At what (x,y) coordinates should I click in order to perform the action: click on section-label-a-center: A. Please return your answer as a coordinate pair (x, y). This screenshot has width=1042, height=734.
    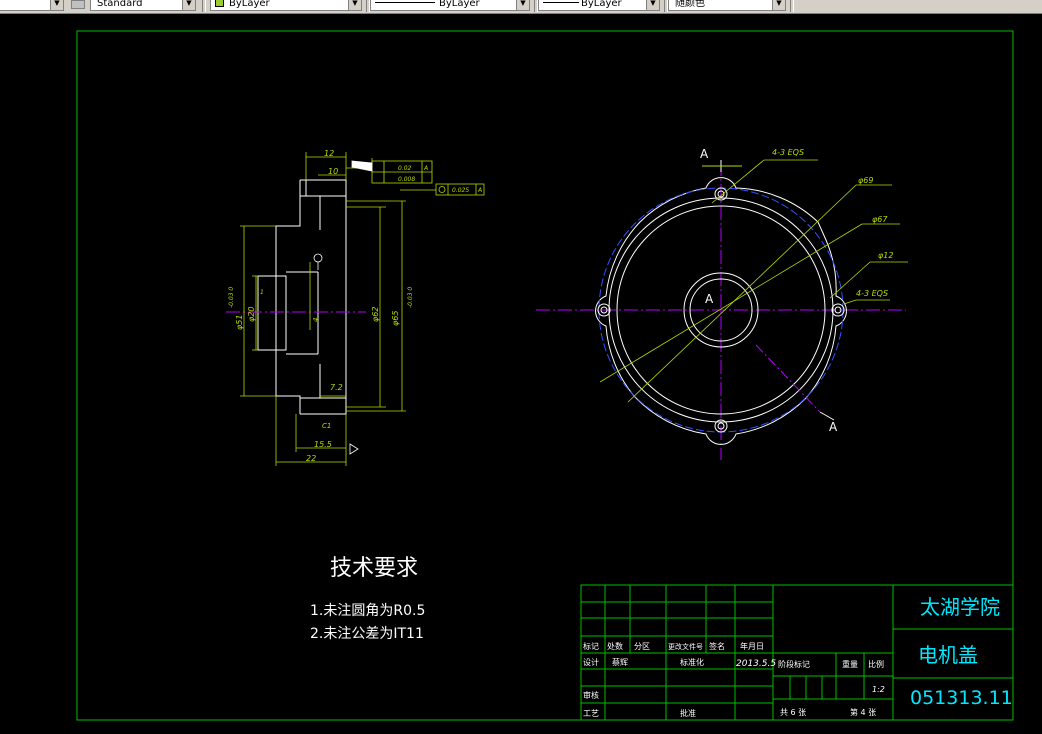
    Looking at the image, I should click on (709, 299).